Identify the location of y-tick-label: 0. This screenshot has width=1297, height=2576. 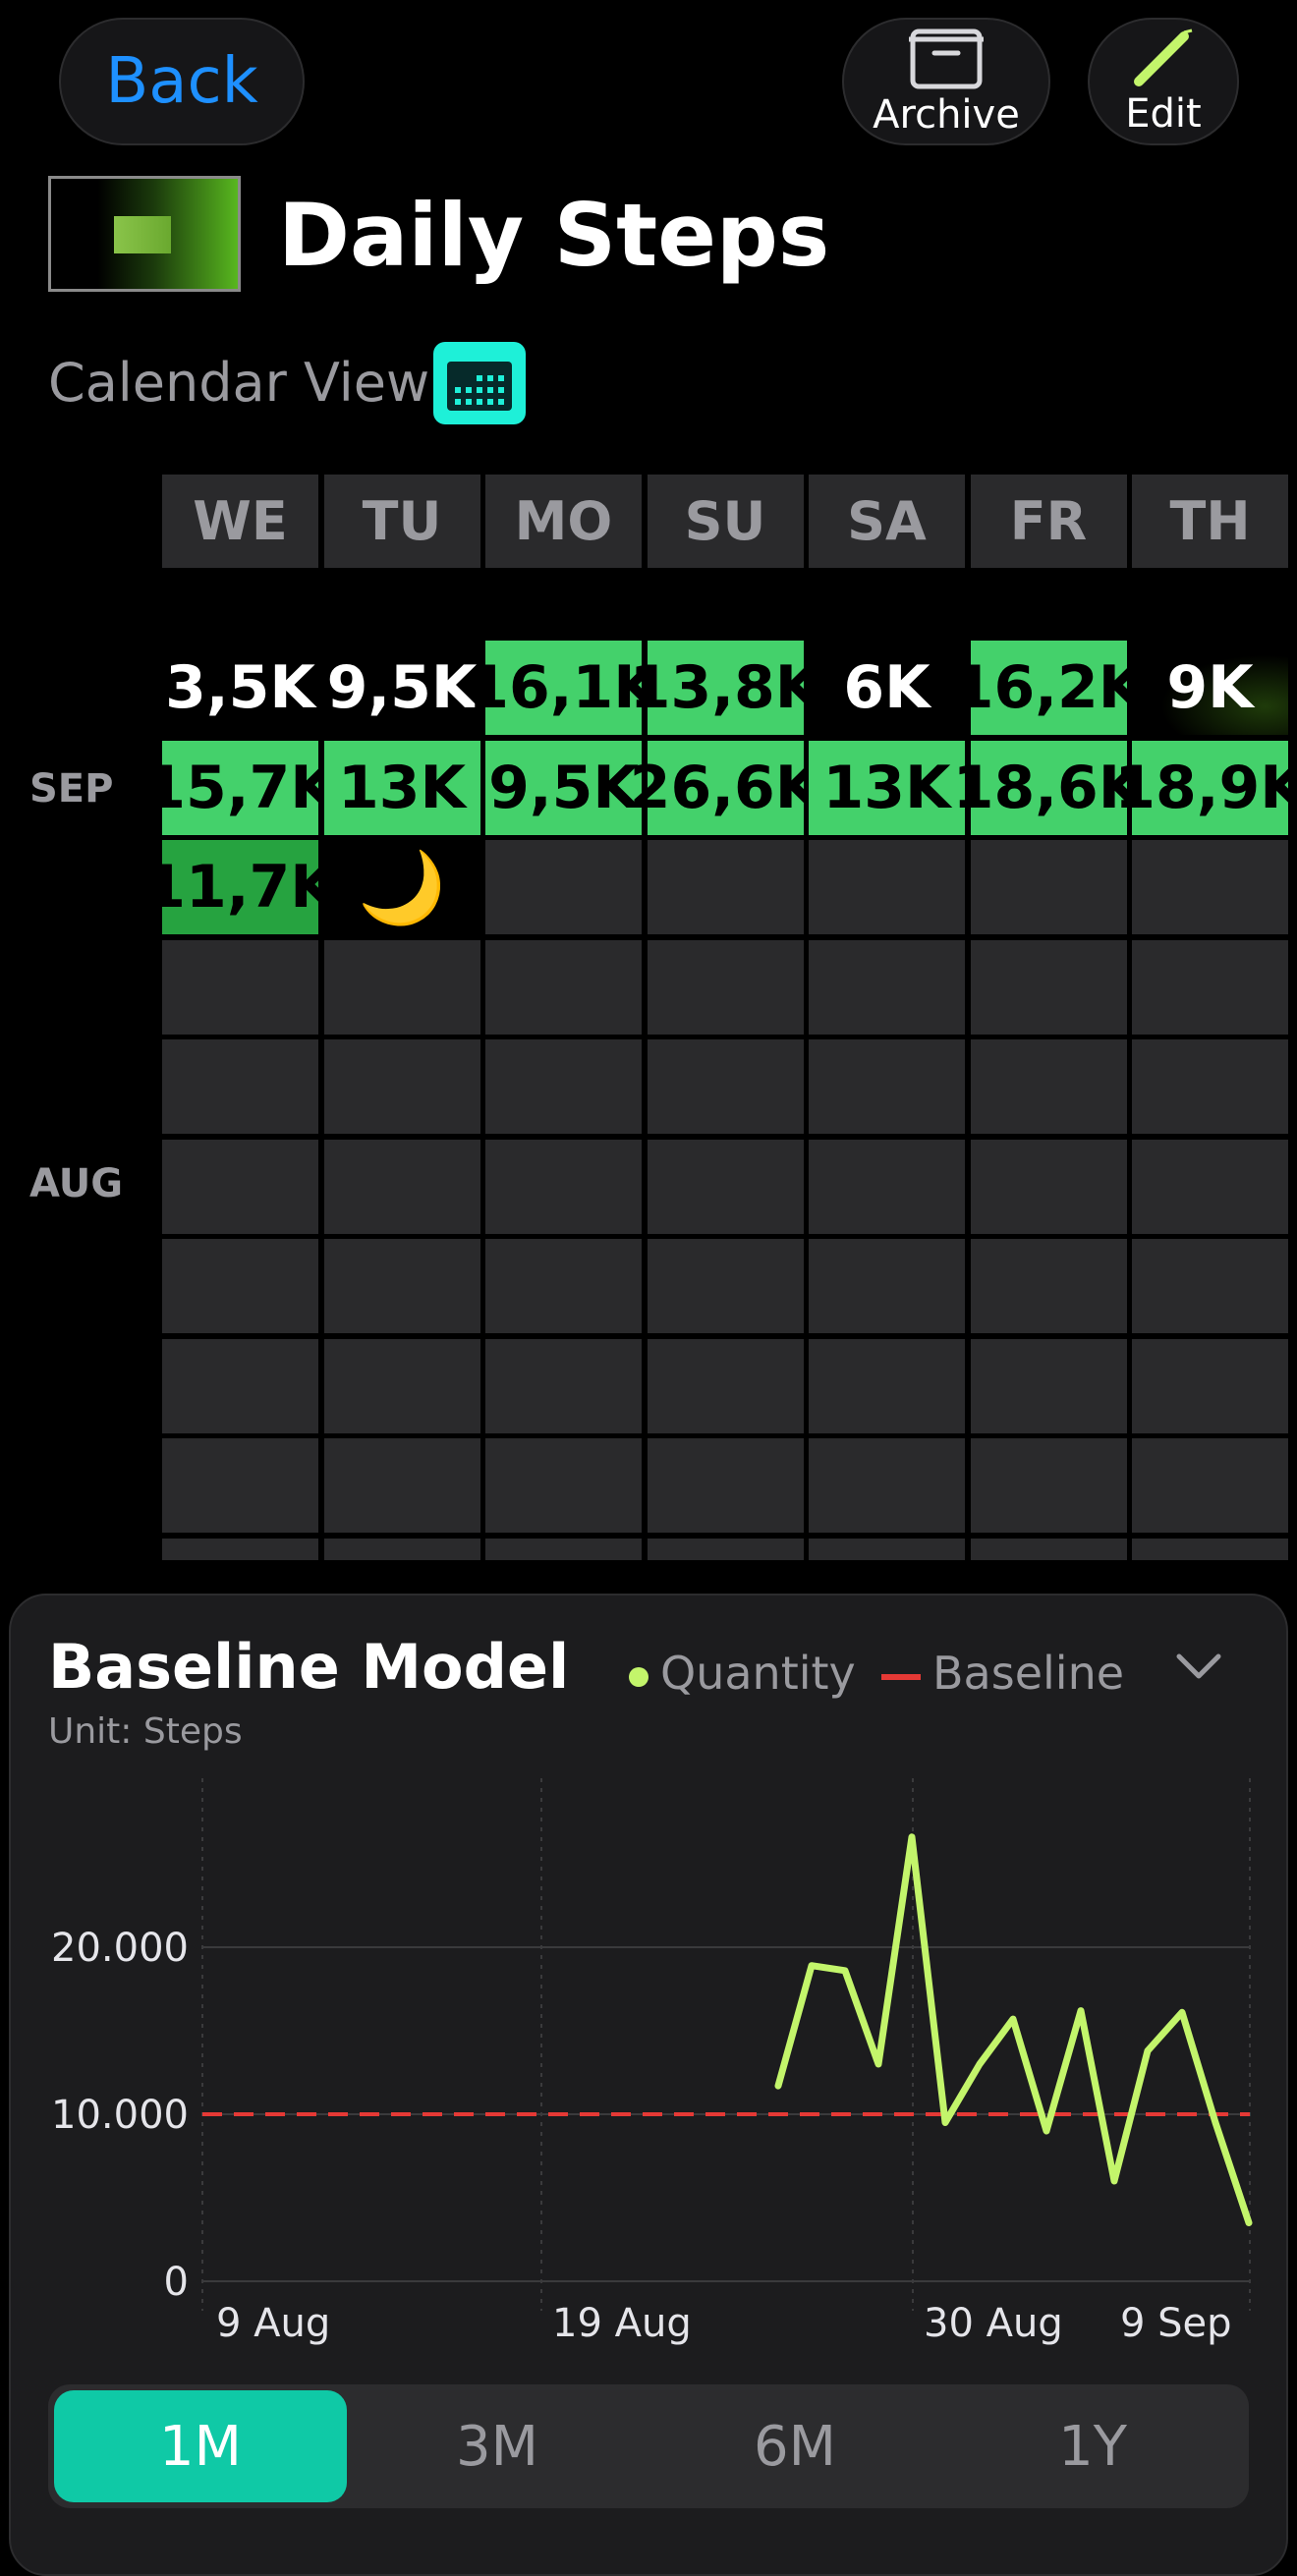
(176, 2282).